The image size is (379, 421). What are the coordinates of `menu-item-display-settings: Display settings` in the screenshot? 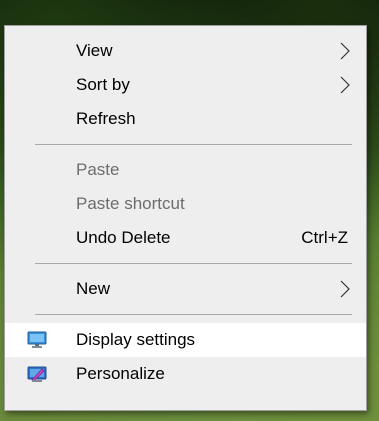 It's located at (185, 340).